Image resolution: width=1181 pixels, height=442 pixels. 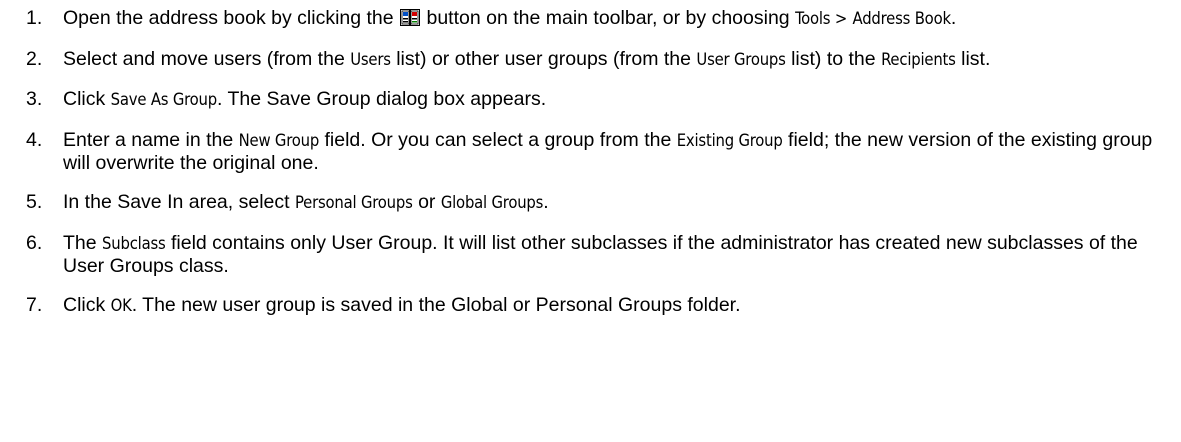 I want to click on step-text: . The Save Group dialog box appears., so click(x=381, y=99).